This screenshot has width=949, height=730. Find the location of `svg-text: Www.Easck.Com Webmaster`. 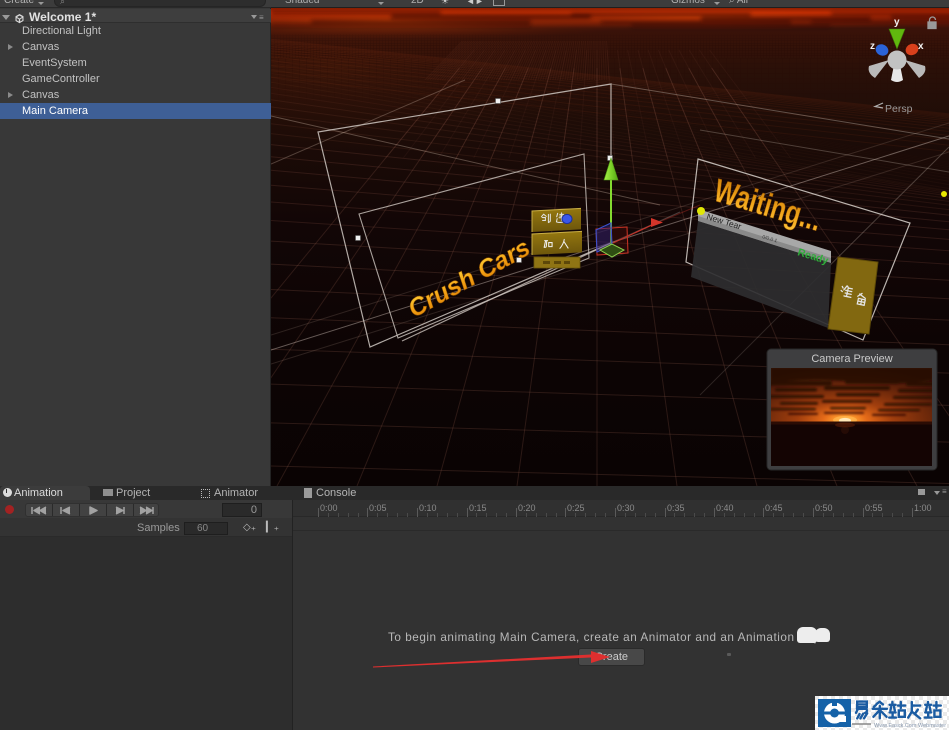

svg-text: Www.Easck.Com Webmaster is located at coordinates (910, 726).